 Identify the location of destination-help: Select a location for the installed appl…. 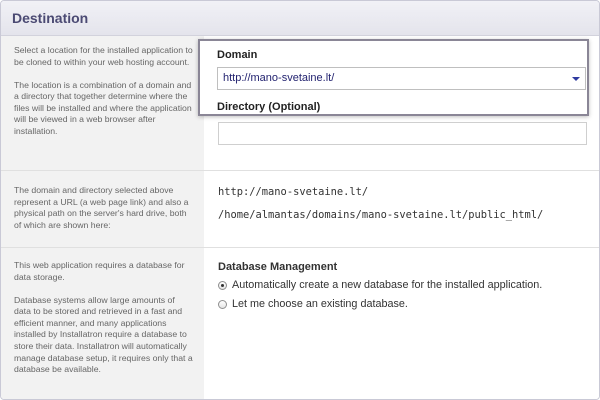
(102, 103).